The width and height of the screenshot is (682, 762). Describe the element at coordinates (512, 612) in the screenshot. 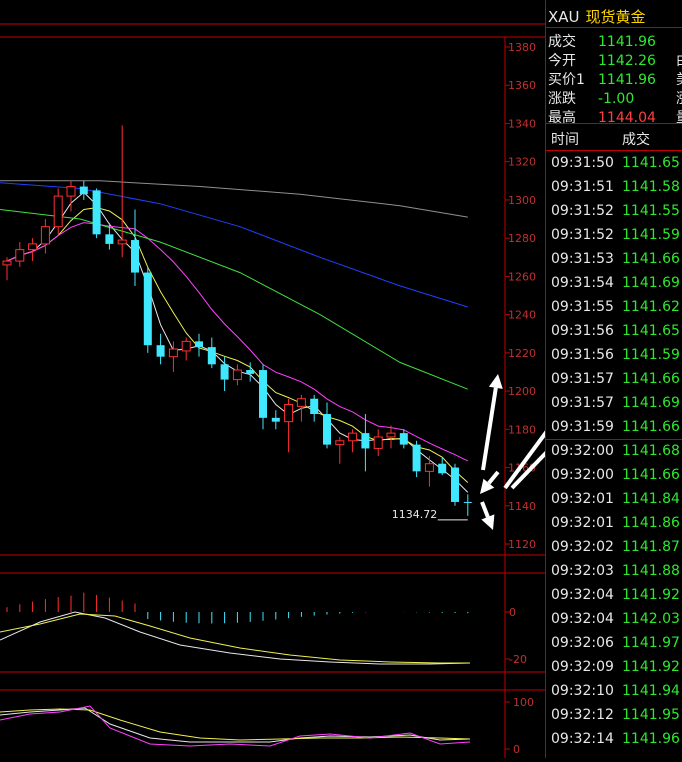

I see `y-tick-label: 0` at that location.